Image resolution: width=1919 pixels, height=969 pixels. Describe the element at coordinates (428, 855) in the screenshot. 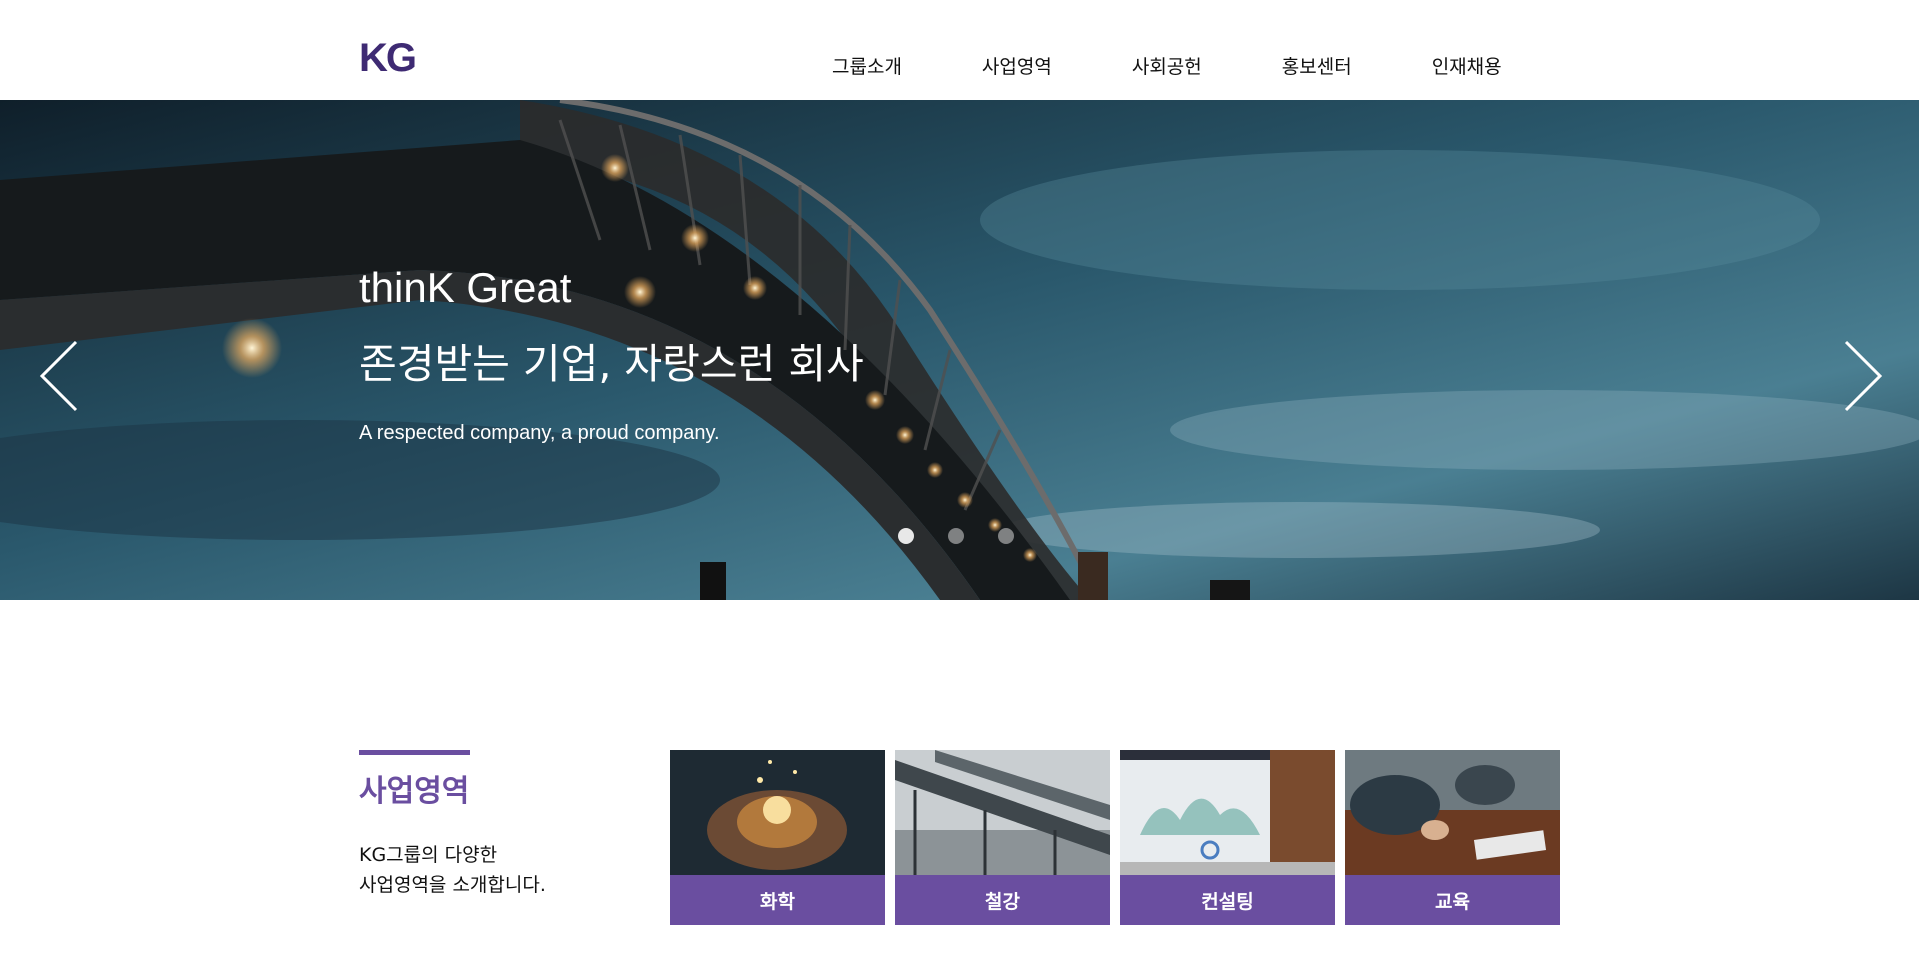

I see `business-description-line-1: KG그룹의 다양한` at that location.